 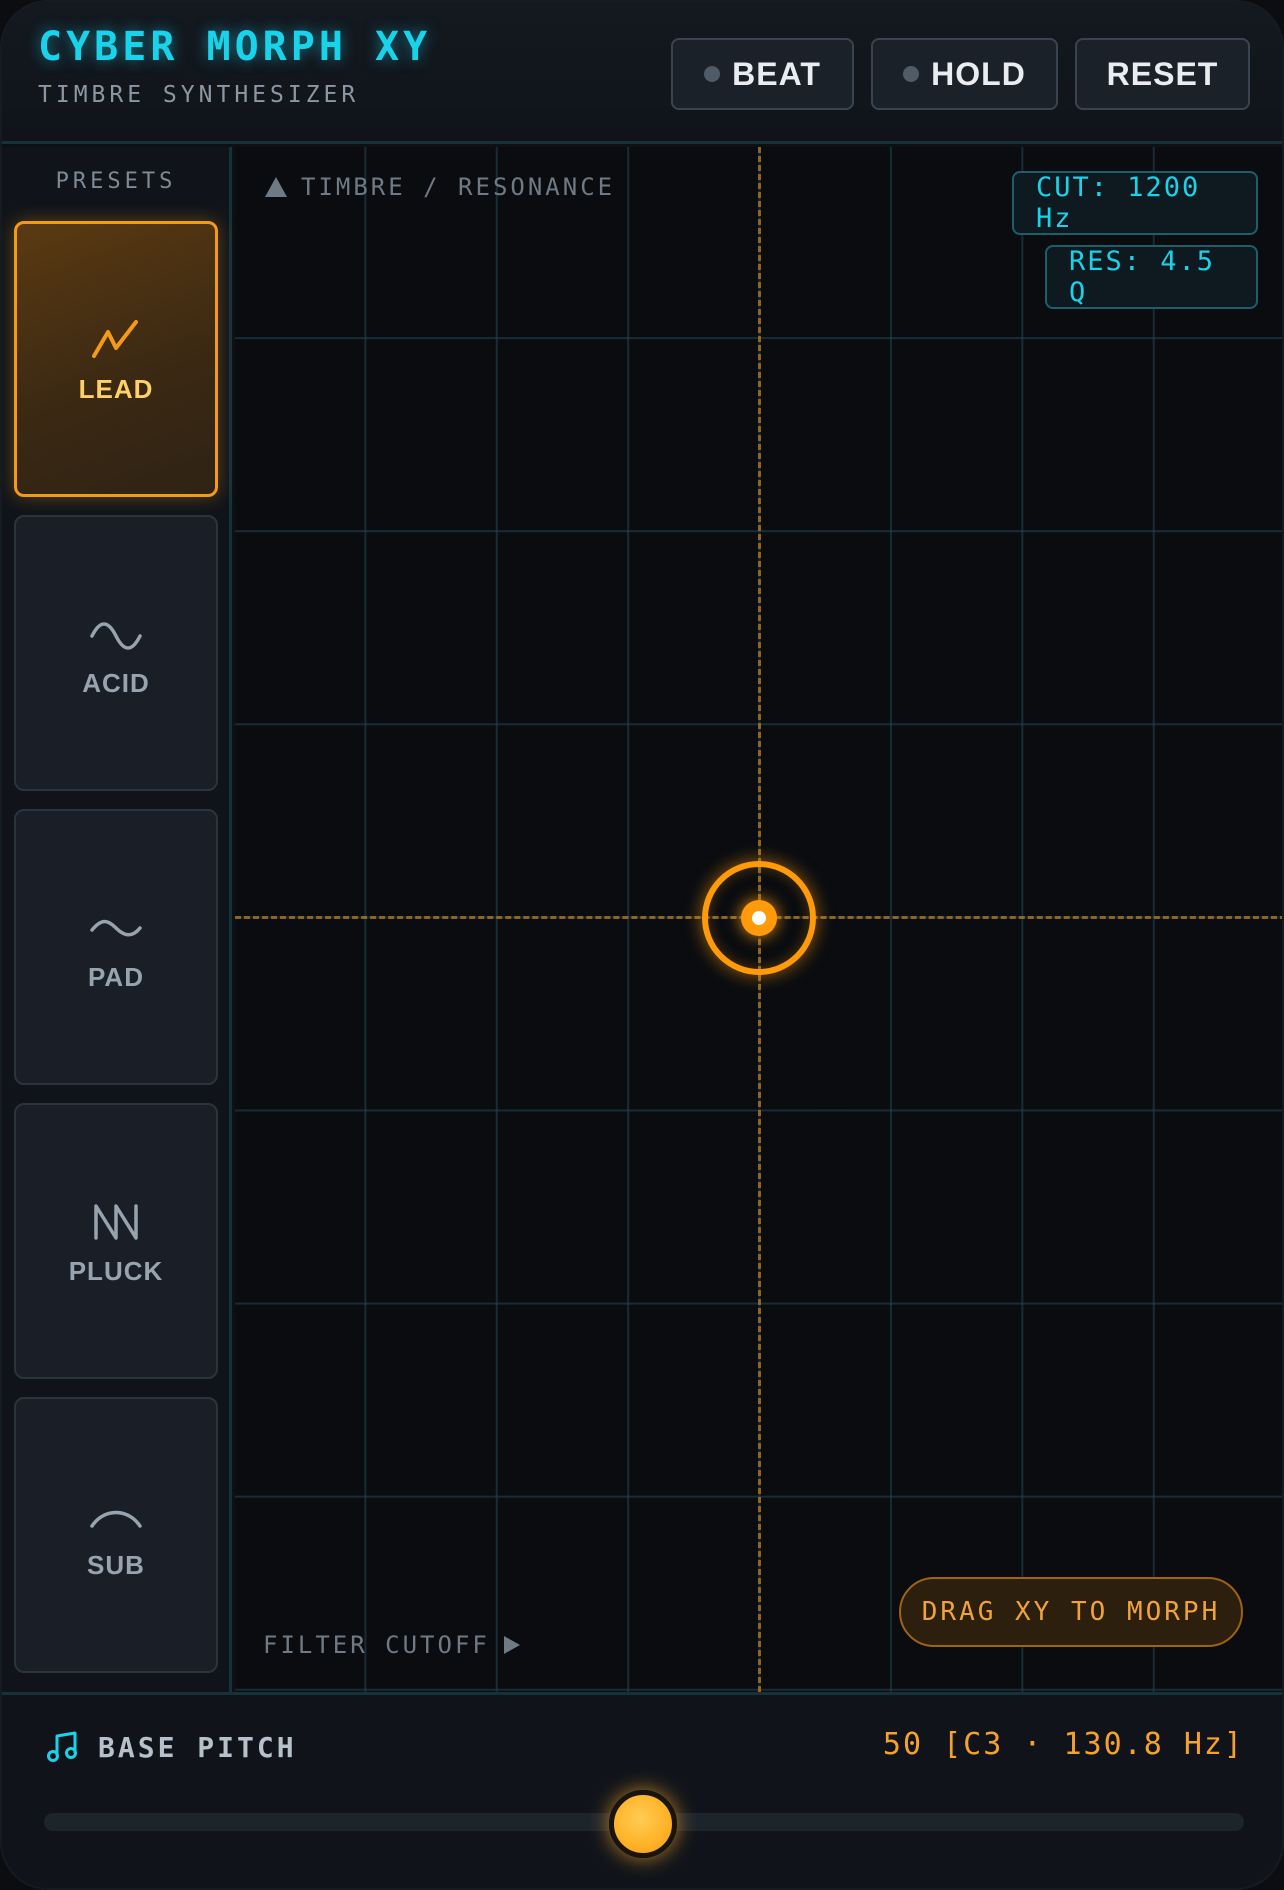 What do you see at coordinates (116, 1519) in the screenshot?
I see `arc-wave-icon` at bounding box center [116, 1519].